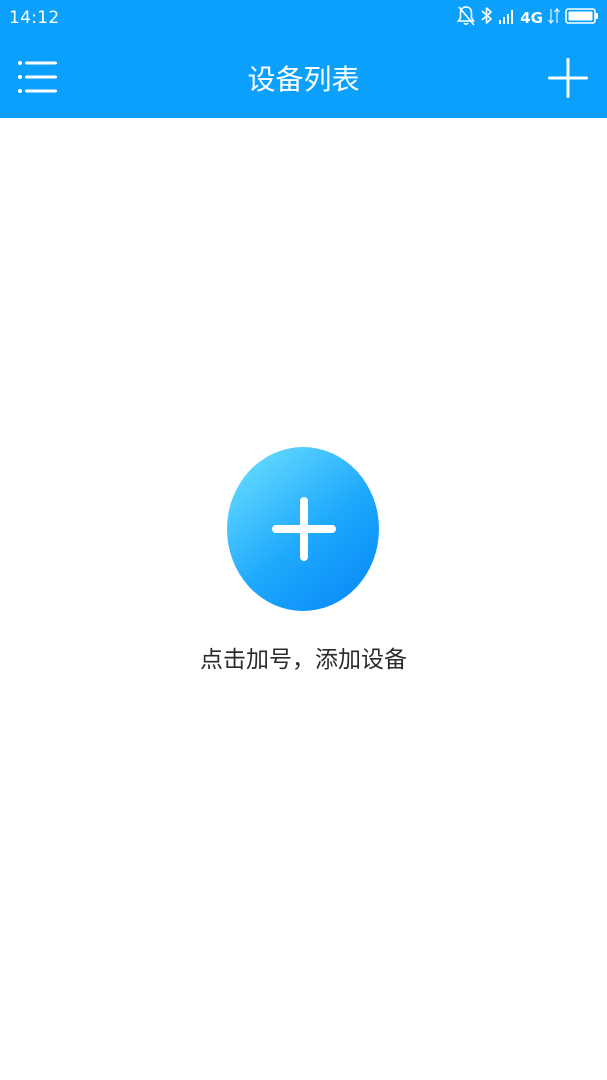 Image resolution: width=607 pixels, height=1080 pixels. Describe the element at coordinates (582, 18) in the screenshot. I see `battery-icon` at that location.